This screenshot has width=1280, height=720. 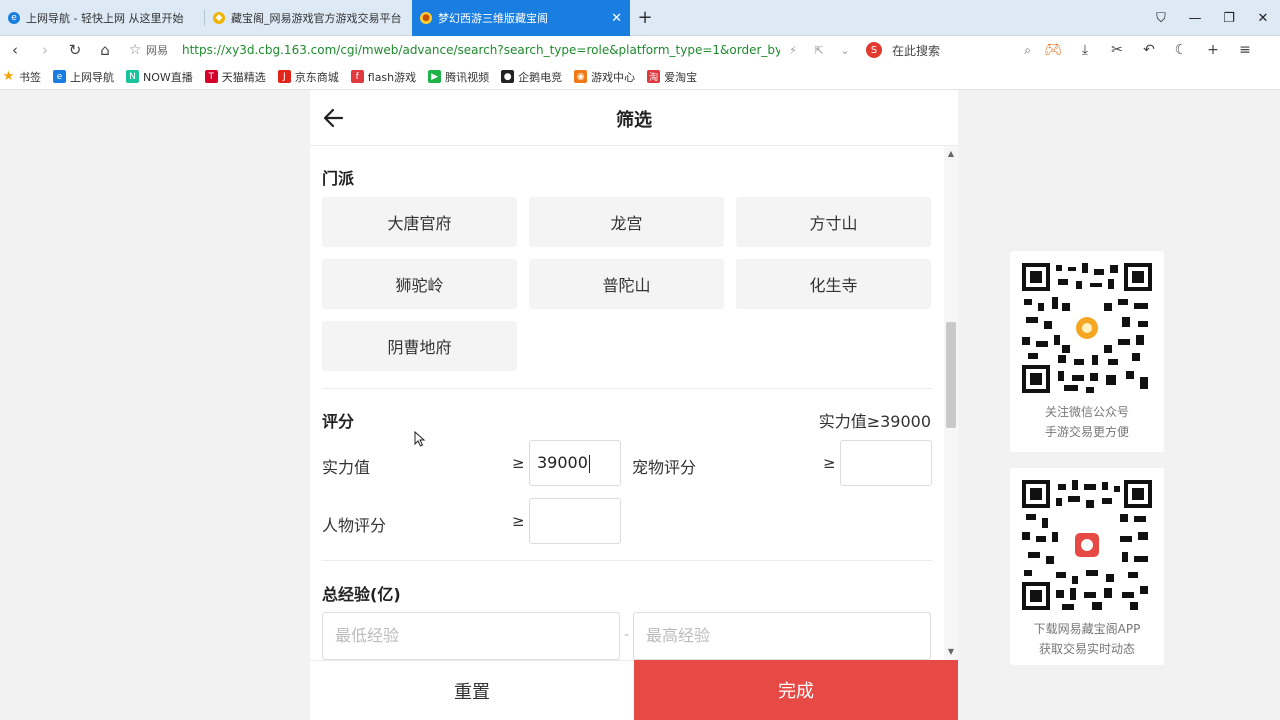 I want to click on jd-icon: J, so click(x=284, y=76).